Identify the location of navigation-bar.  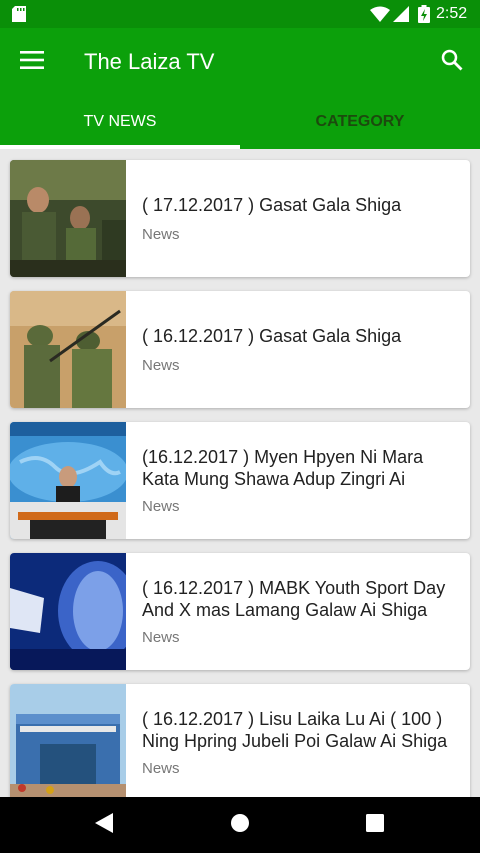
(240, 825).